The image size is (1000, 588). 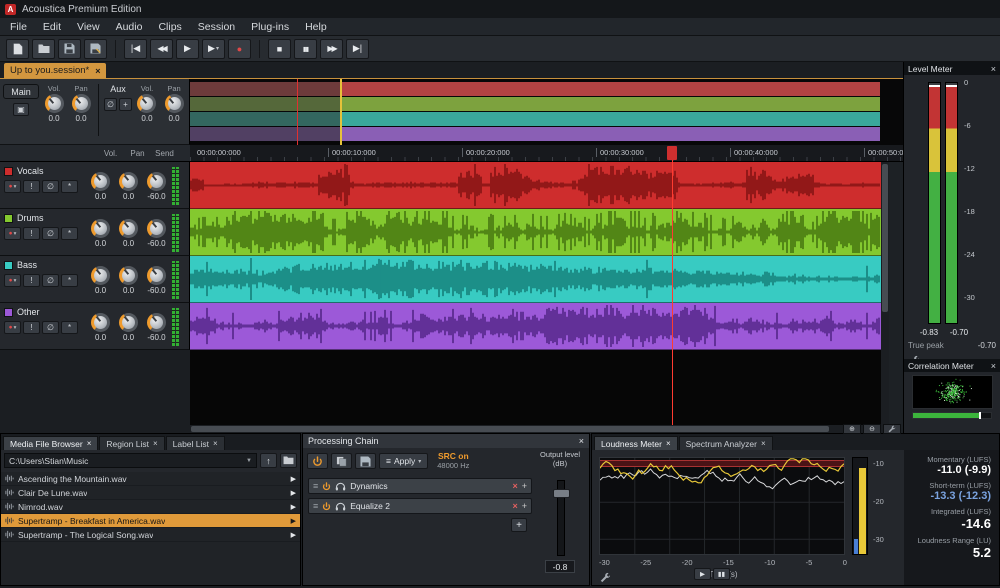 I want to click on track-header: Vocals ● ▾ ! ∅ * 0.0 0.0 -60.0, so click(x=95, y=185).